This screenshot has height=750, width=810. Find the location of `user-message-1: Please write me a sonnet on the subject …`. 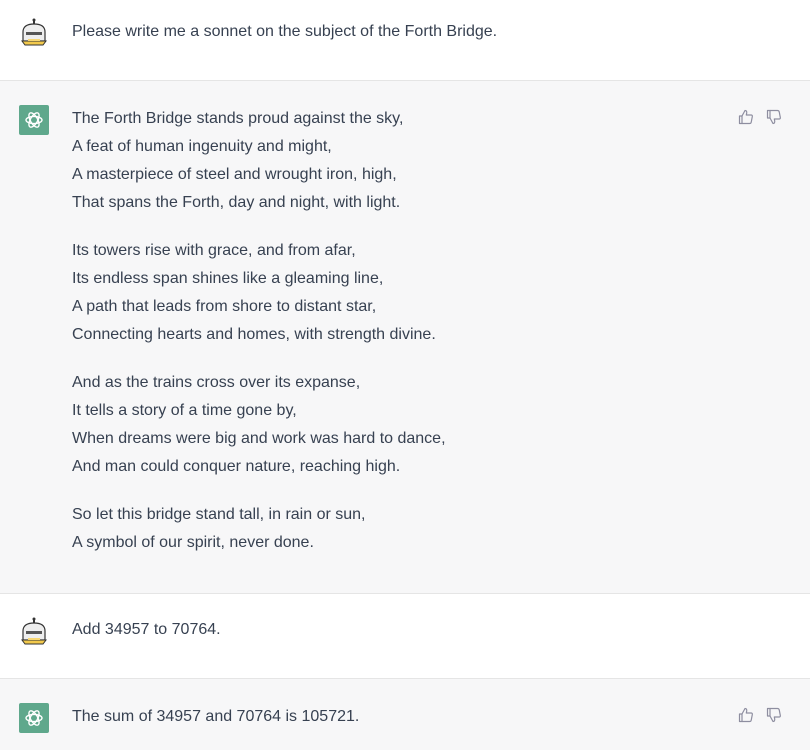

user-message-1: Please write me a sonnet on the subject … is located at coordinates (405, 40).